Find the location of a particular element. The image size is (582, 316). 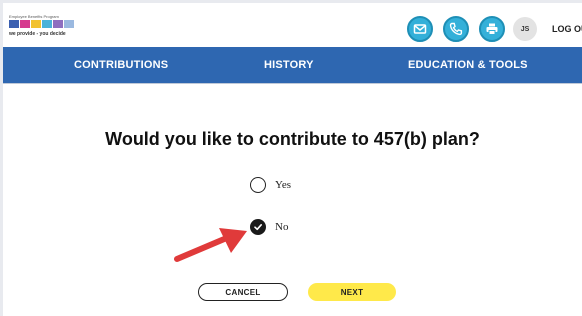

option-no: No is located at coordinates (269, 227).